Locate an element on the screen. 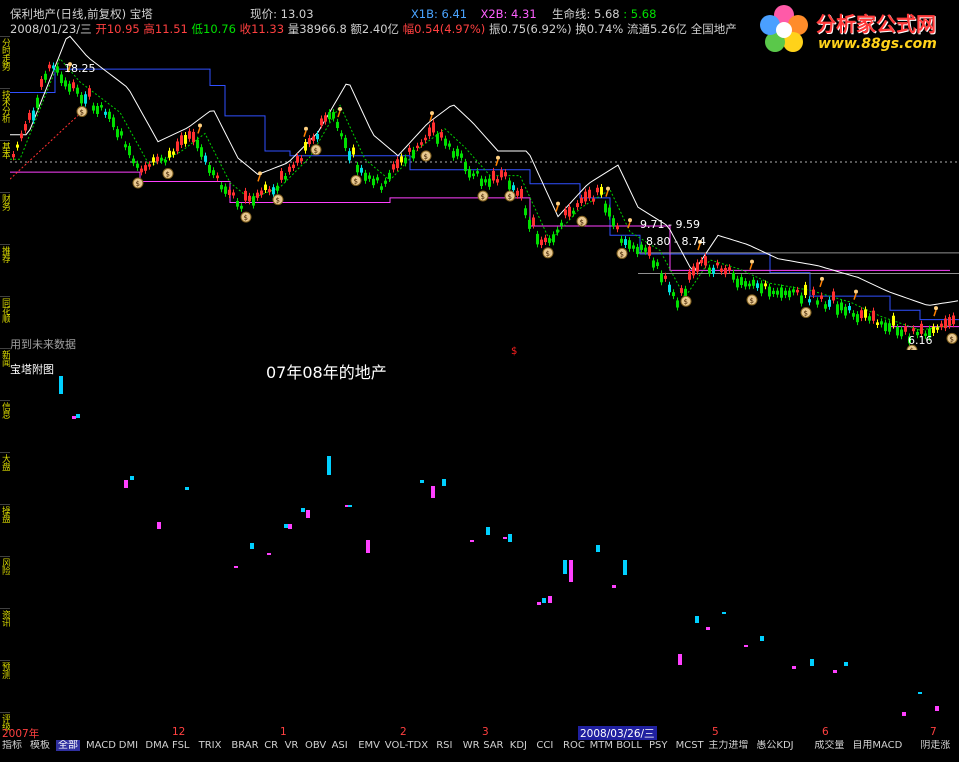 The height and width of the screenshot is (762, 959). indicator-tab: VR is located at coordinates (292, 745).